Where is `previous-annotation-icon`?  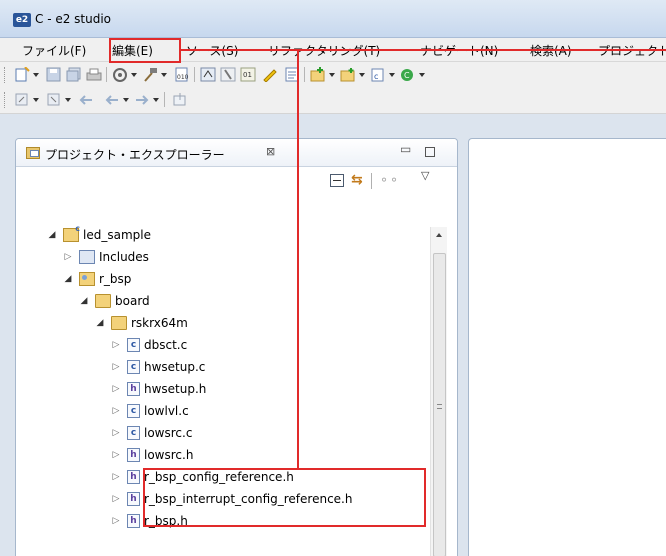
previous-annotation-icon is located at coordinates (58, 99).